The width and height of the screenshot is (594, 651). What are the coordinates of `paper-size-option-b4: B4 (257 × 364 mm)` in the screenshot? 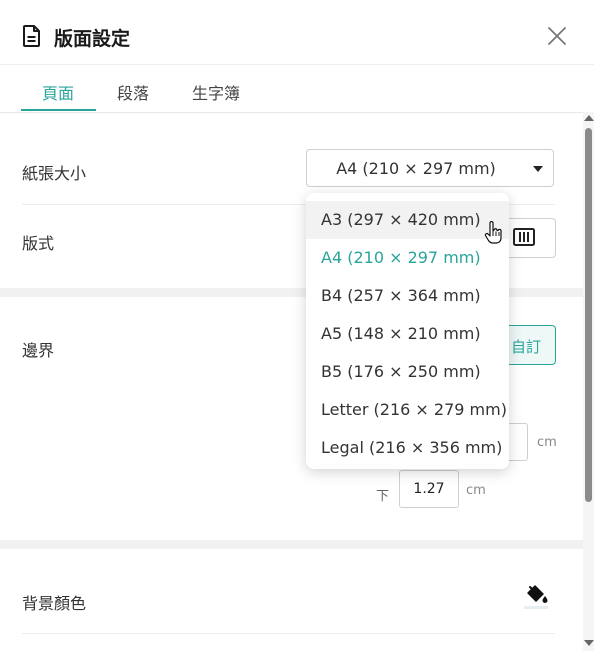 It's located at (407, 296).